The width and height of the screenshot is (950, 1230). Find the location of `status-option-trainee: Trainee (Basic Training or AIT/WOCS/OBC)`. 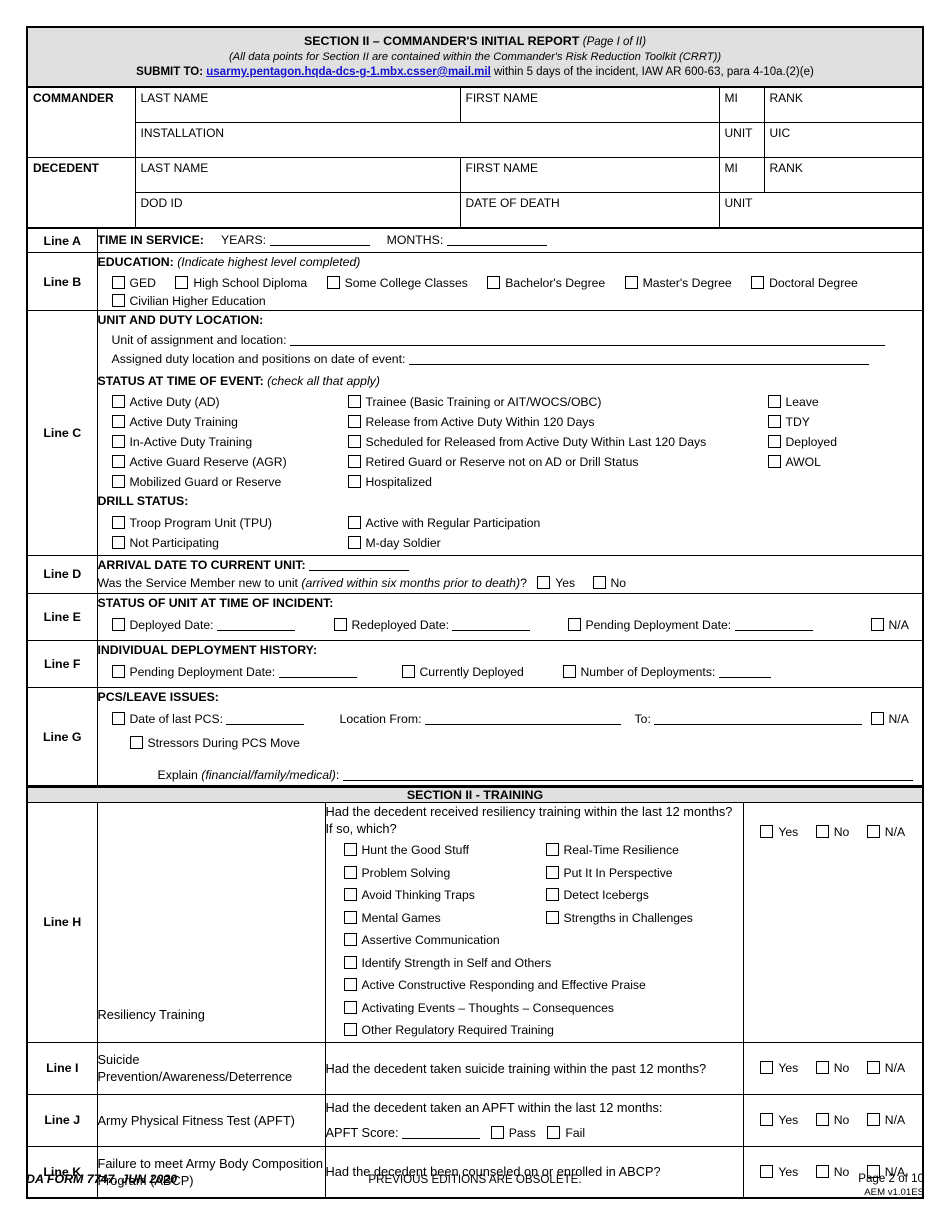

status-option-trainee: Trainee (Basic Training or AIT/WOCS/OBC) is located at coordinates (527, 402).